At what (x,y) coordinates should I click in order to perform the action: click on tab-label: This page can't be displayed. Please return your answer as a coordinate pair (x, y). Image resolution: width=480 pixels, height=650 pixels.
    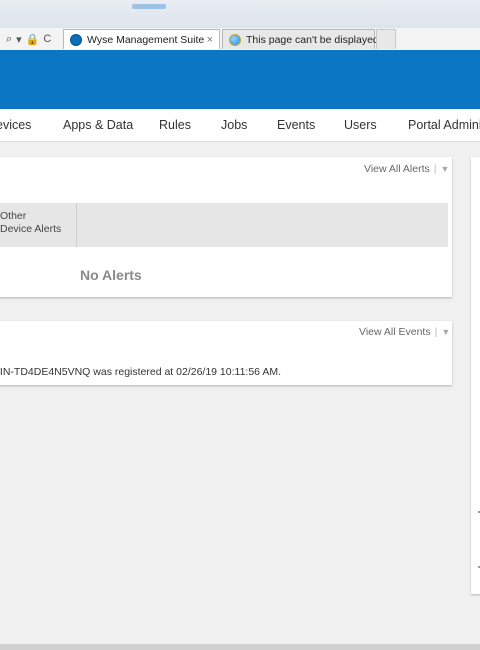
    Looking at the image, I should click on (312, 39).